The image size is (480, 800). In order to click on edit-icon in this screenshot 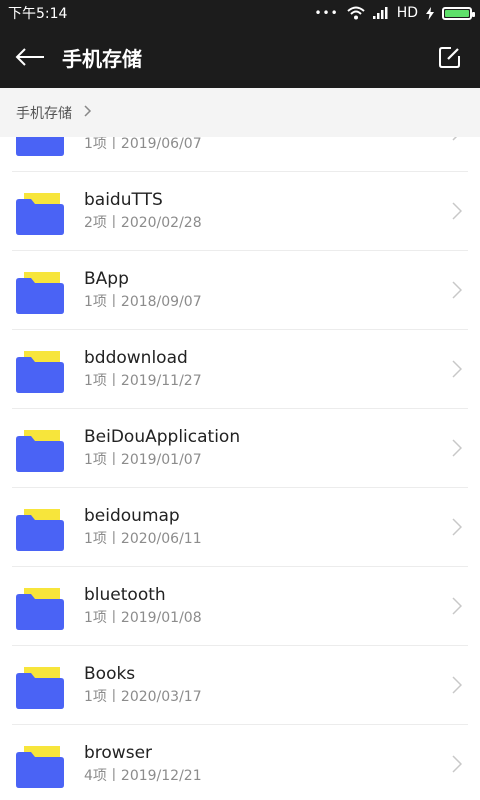, I will do `click(449, 57)`.